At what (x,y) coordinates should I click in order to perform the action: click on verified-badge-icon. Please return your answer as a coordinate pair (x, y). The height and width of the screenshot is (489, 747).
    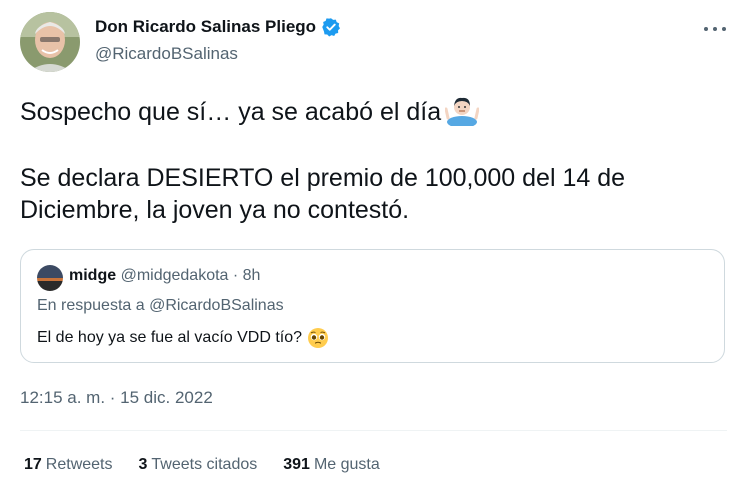
    Looking at the image, I should click on (331, 27).